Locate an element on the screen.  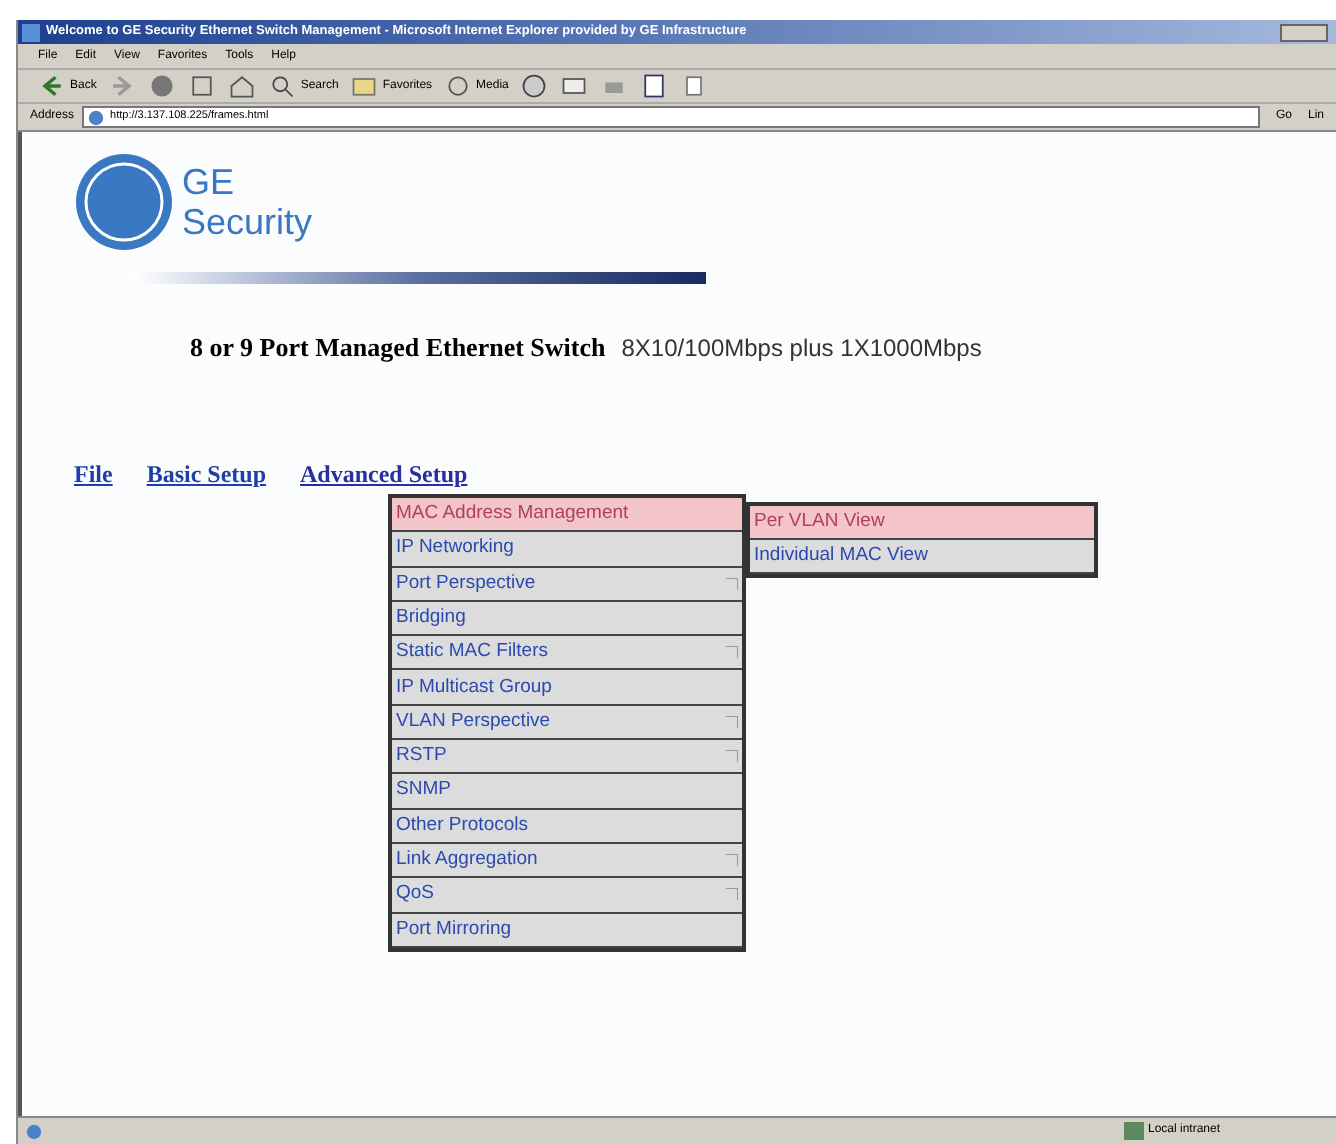
menu-option: Individual MAC View is located at coordinates (922, 557).